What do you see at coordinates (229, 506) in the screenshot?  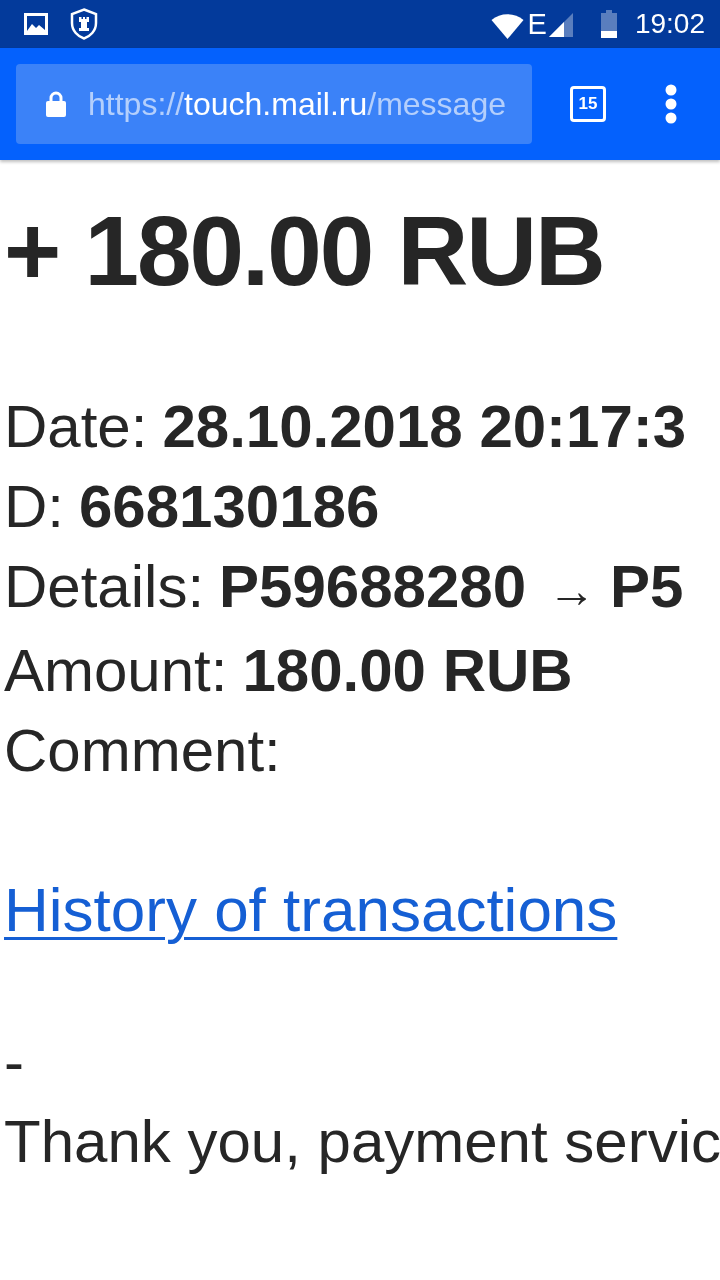 I see `field-value: 668130186` at bounding box center [229, 506].